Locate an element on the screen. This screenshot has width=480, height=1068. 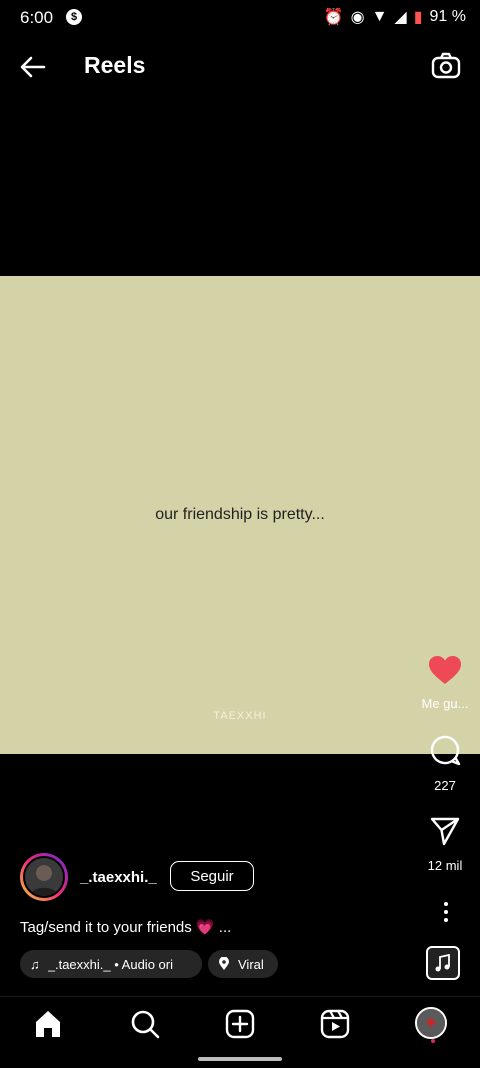
add-icon is located at coordinates (240, 1024).